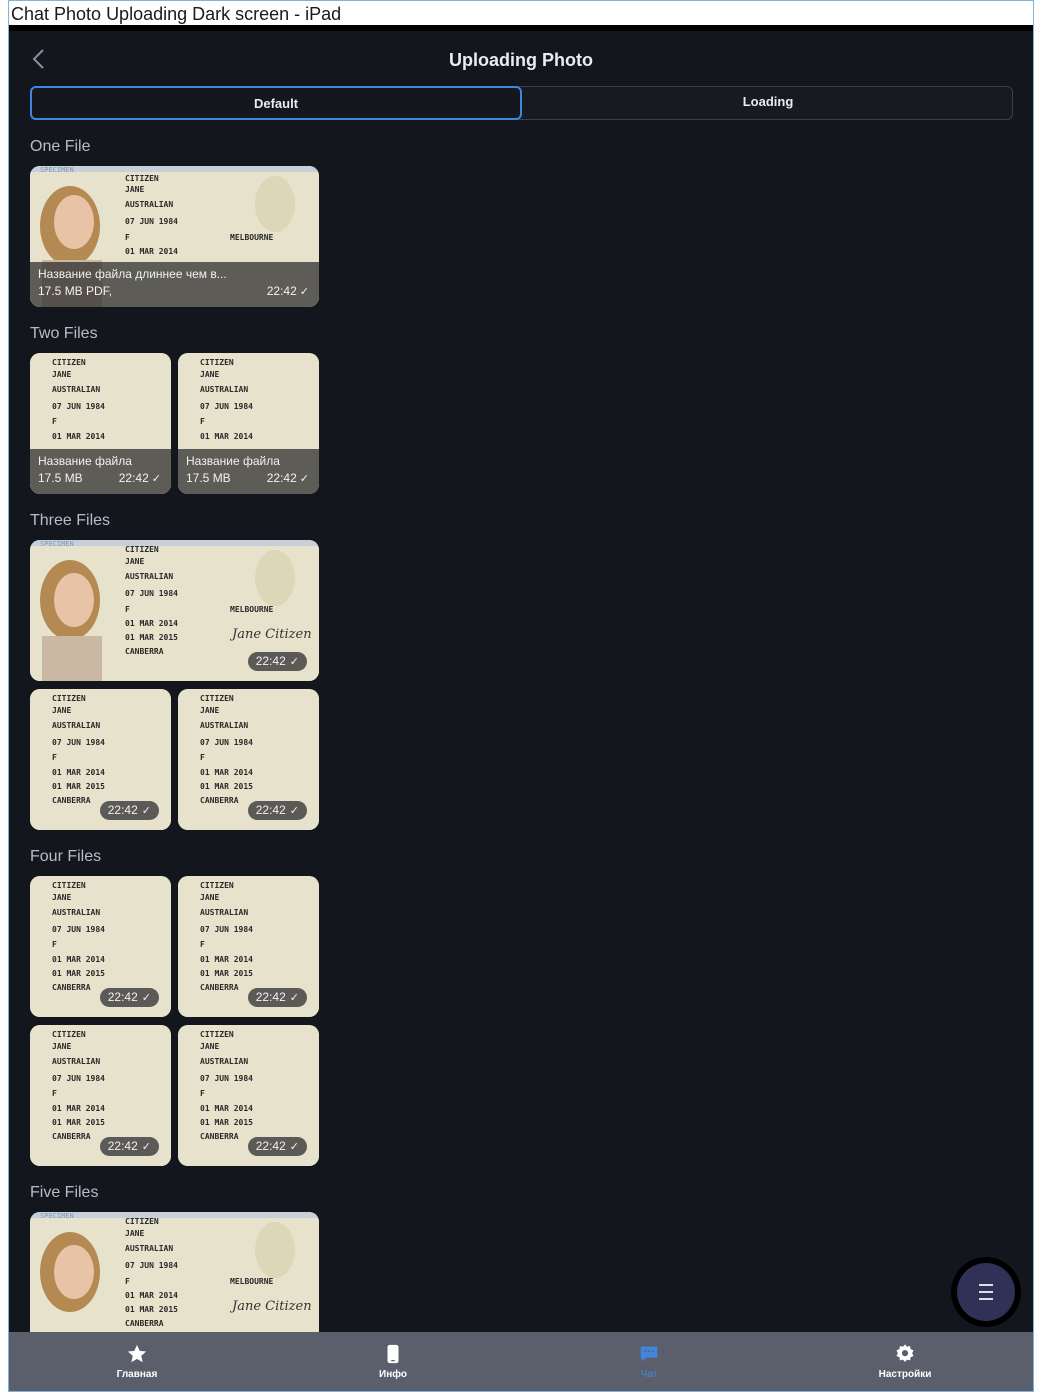 The height and width of the screenshot is (1392, 1042). I want to click on tab-home: Главная, so click(137, 1361).